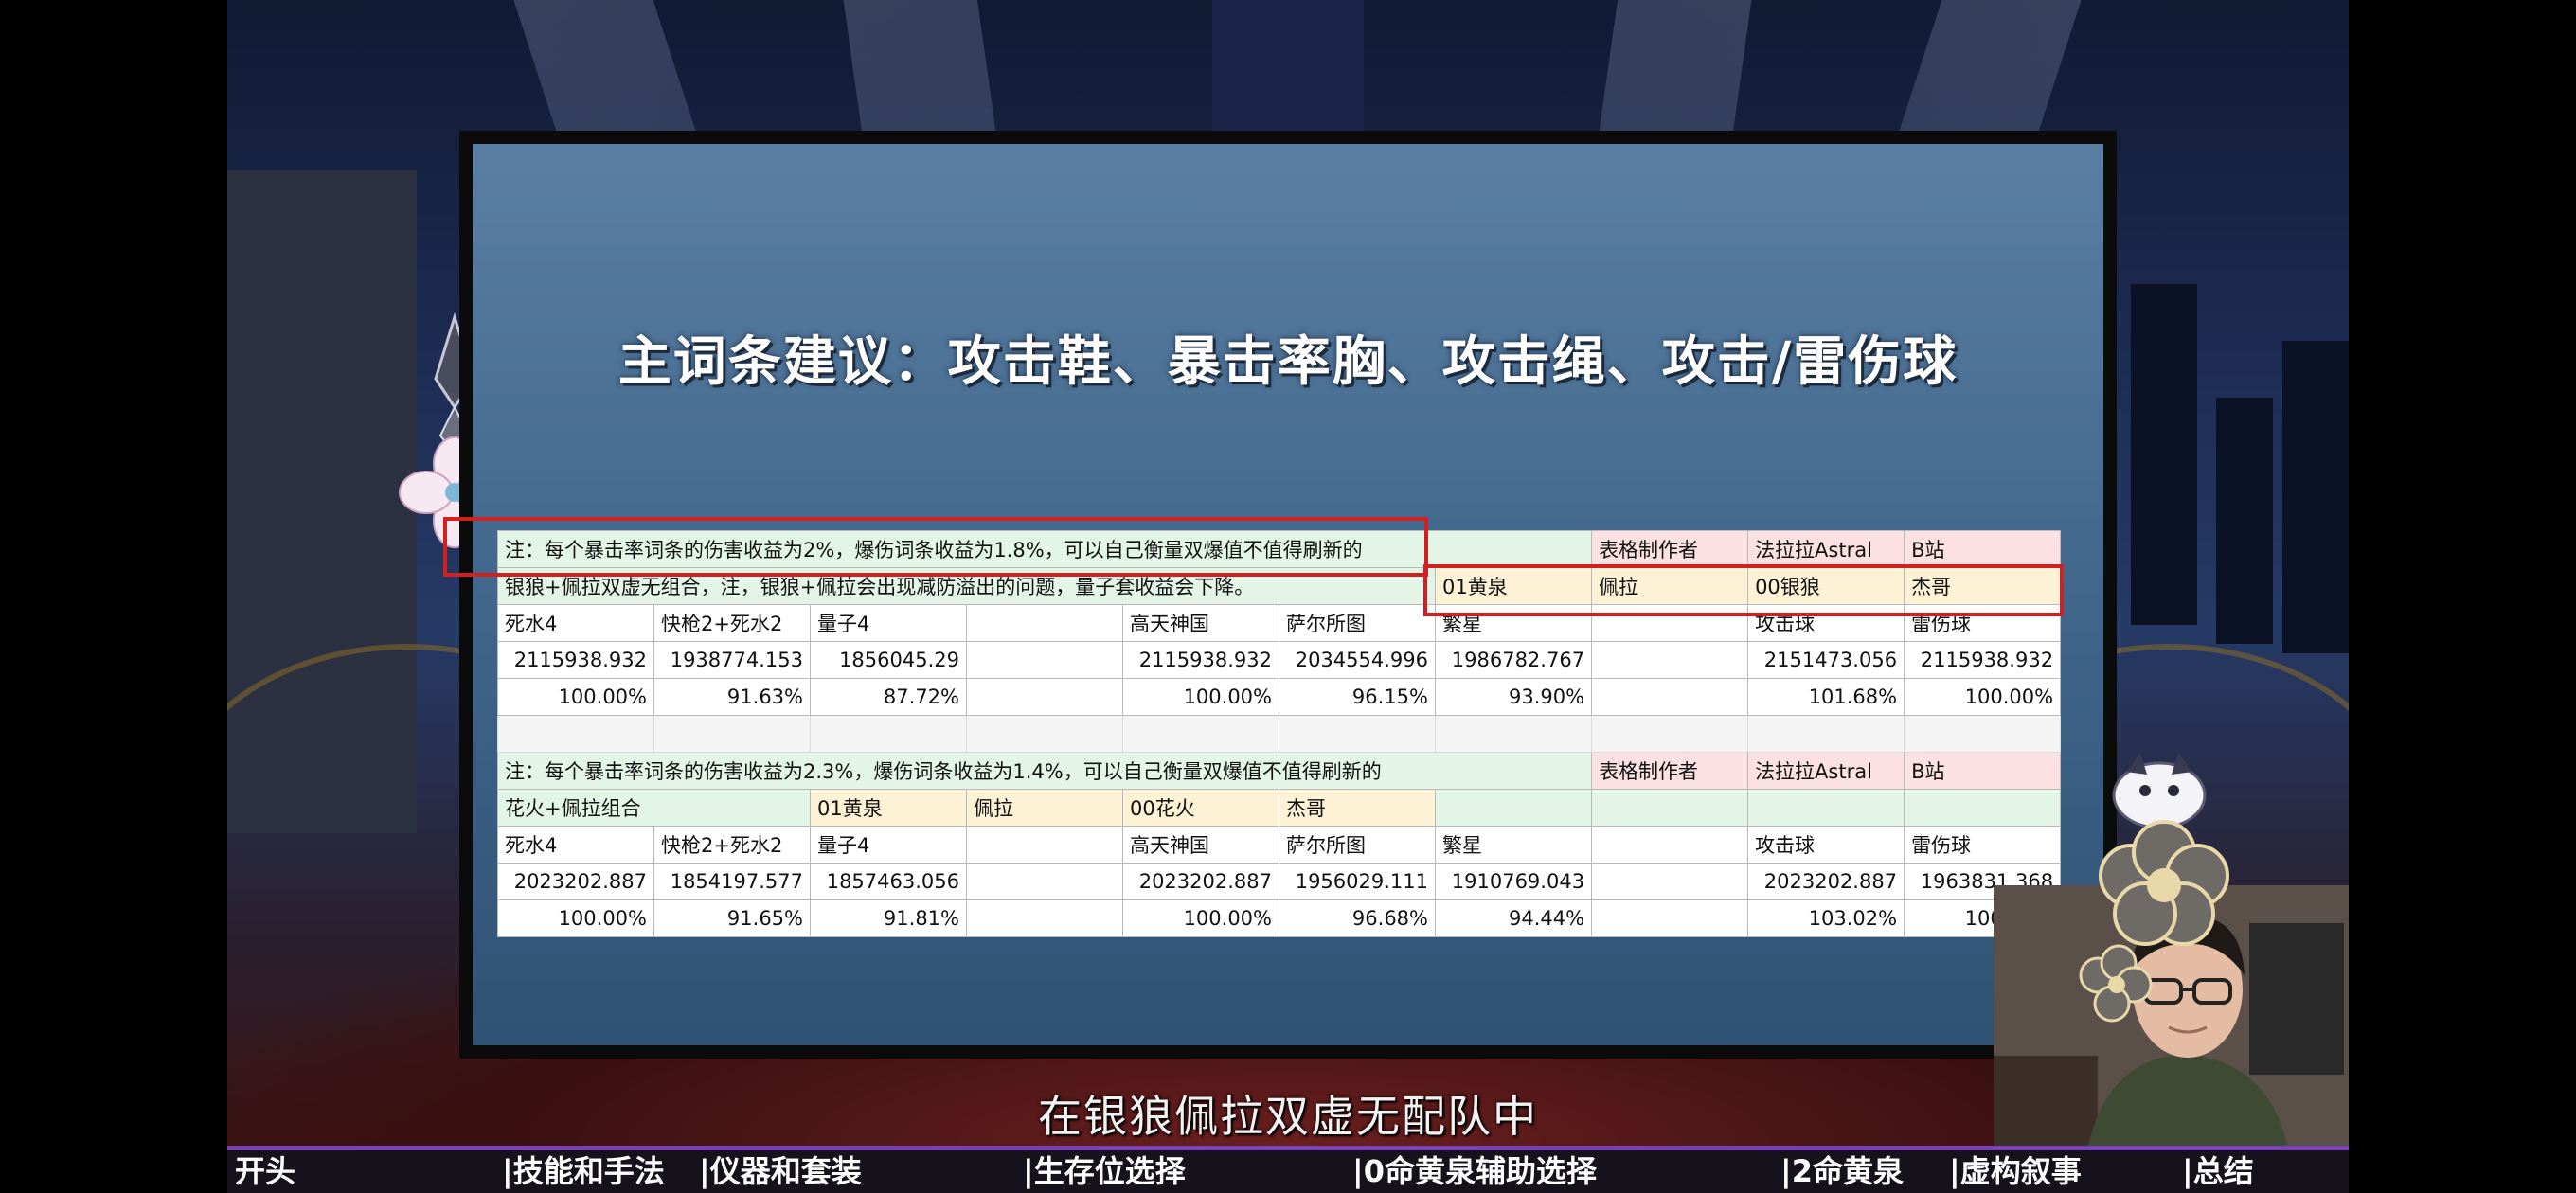 Image resolution: width=2576 pixels, height=1193 pixels. Describe the element at coordinates (1983, 586) in the screenshot. I see `table1-team-member: 杰哥` at that location.